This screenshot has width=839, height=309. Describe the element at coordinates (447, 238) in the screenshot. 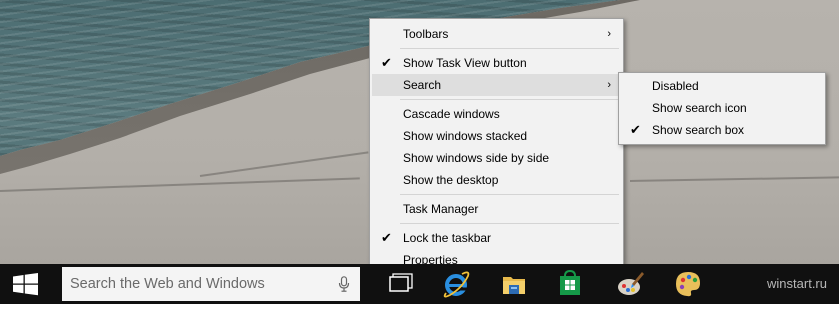

I see `menu-item-label: Lock the taskbar` at that location.